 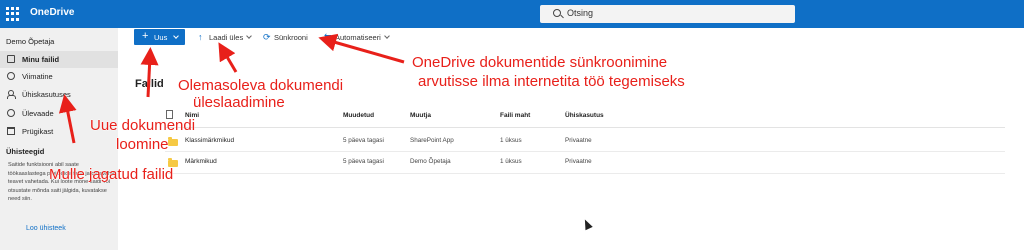 I want to click on plus-icon: +, so click(x=145, y=36).